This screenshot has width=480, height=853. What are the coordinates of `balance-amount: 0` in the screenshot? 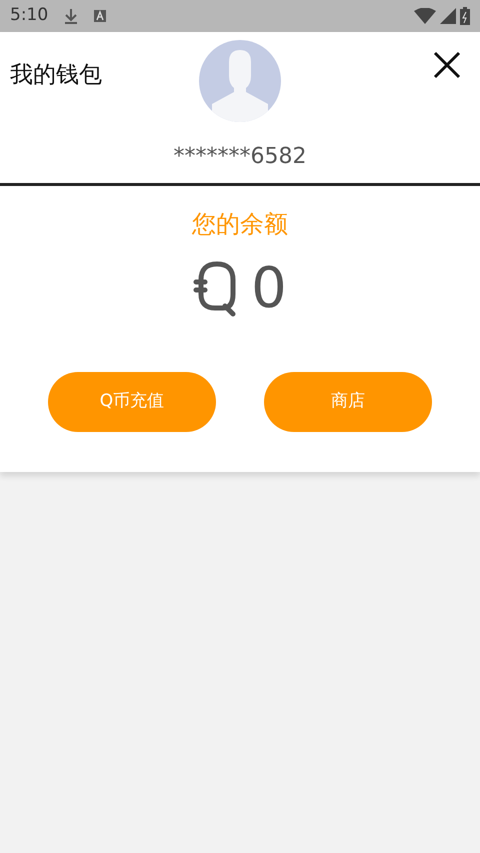 It's located at (269, 289).